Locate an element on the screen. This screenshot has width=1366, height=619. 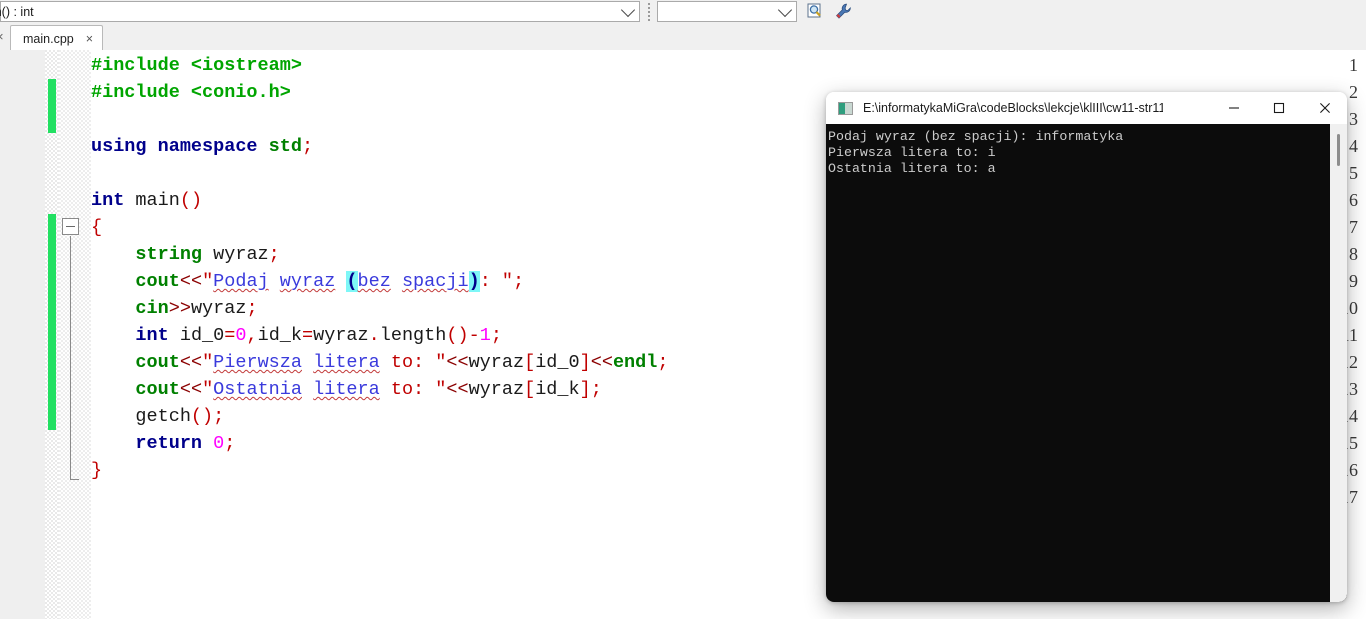
drag-grip-icon is located at coordinates (649, 11).